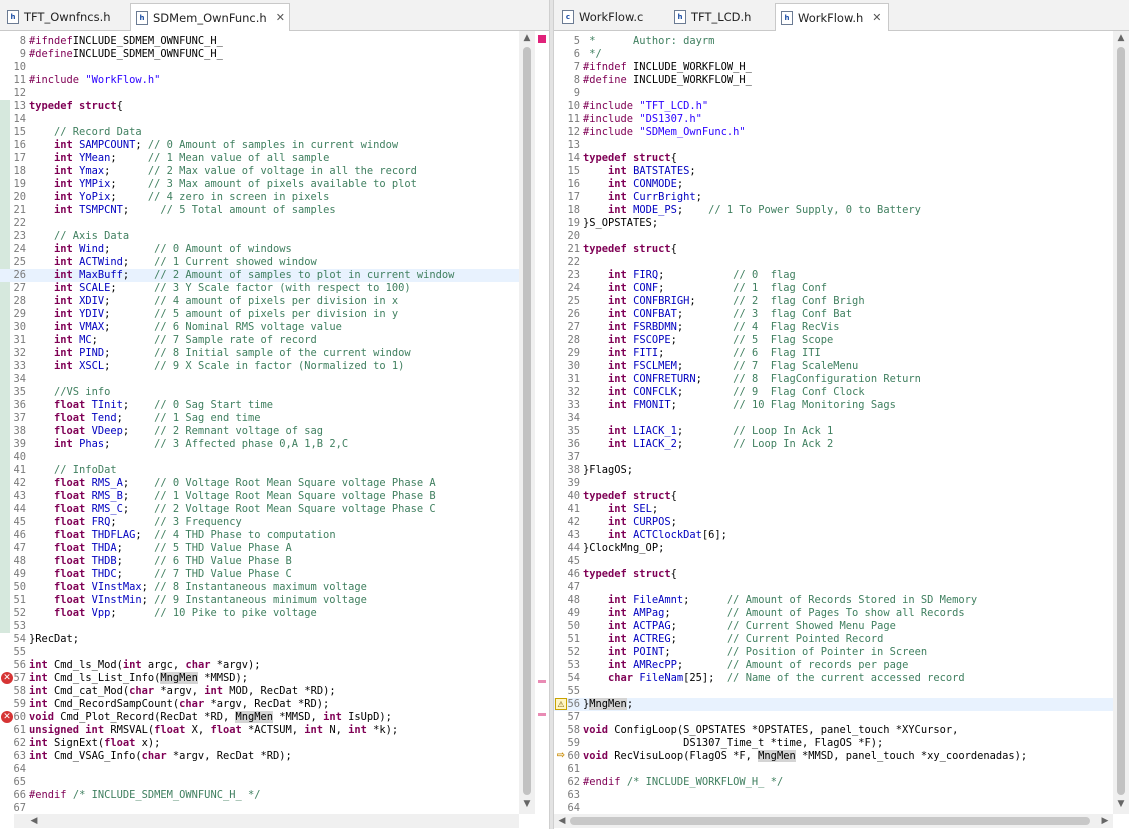  Describe the element at coordinates (833, 67) in the screenshot. I see `code-line: 7 #ifndef INCLUDE_WORKFLOW_H_` at that location.